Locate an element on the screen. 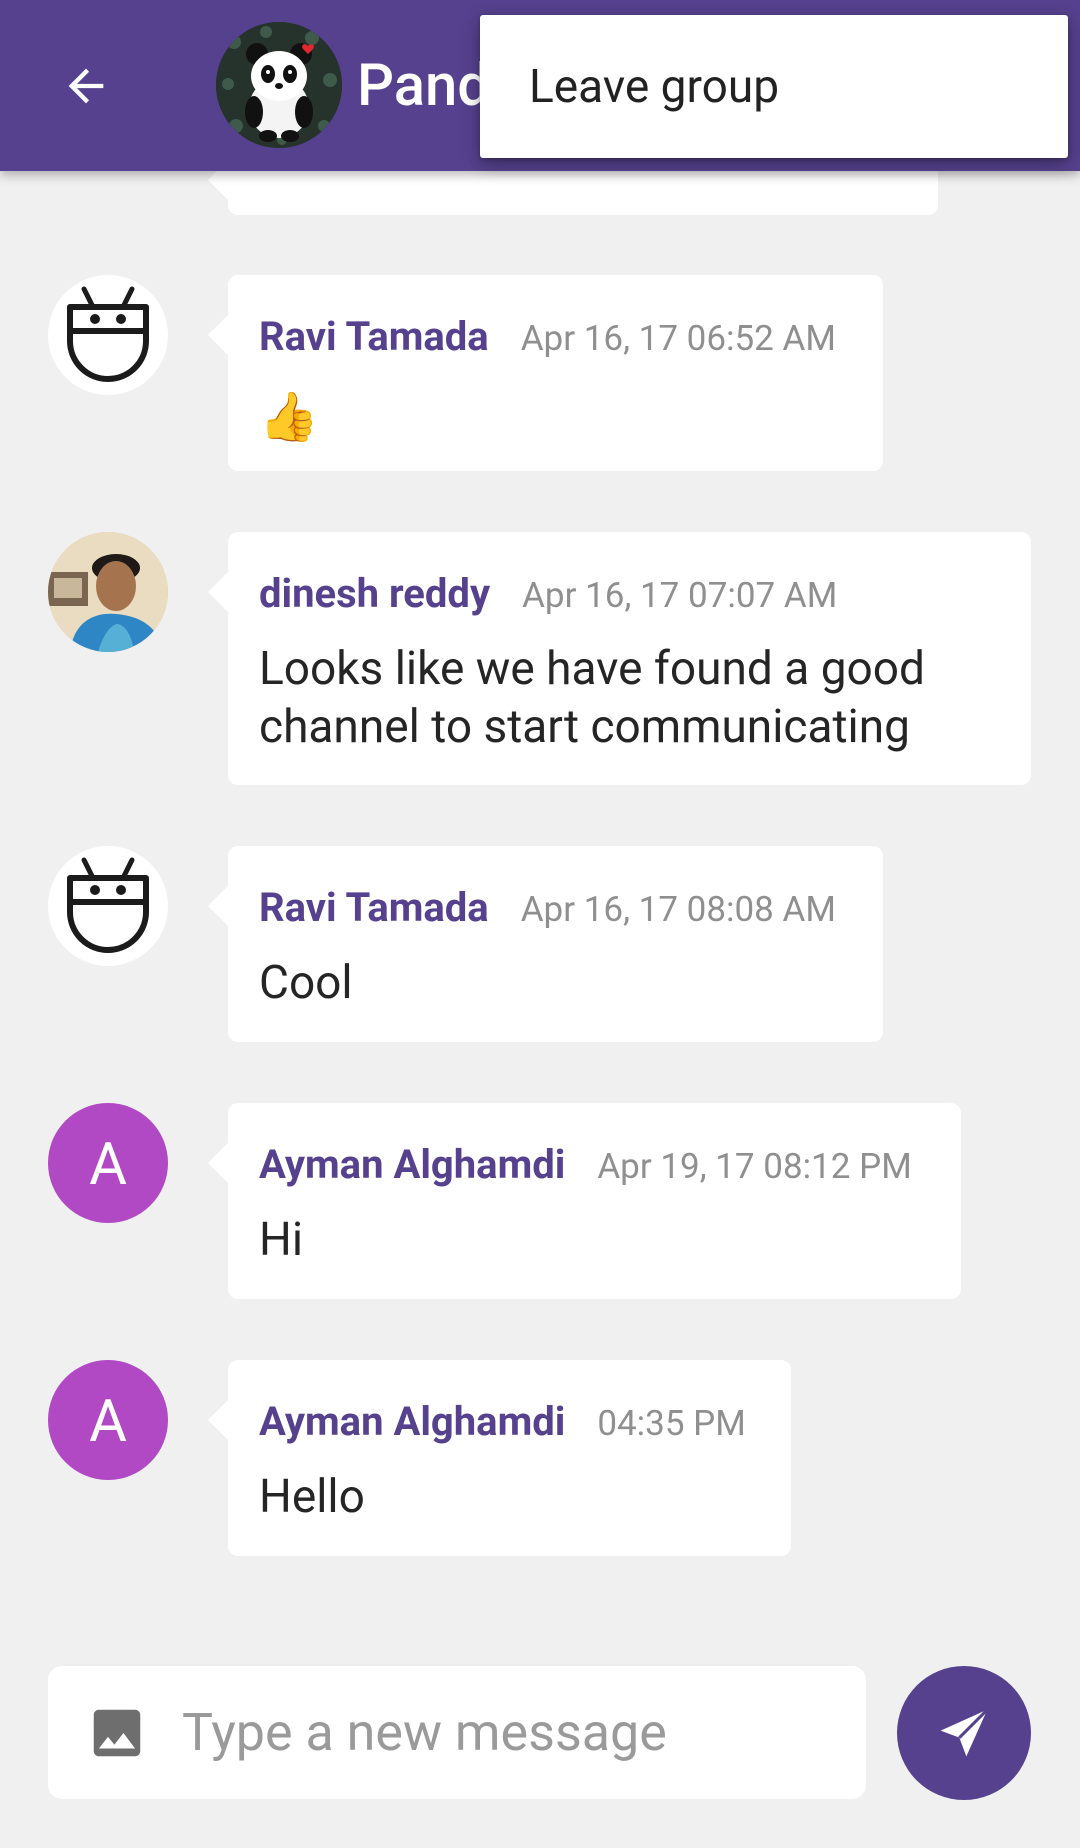  message-text: Cool is located at coordinates (306, 983).